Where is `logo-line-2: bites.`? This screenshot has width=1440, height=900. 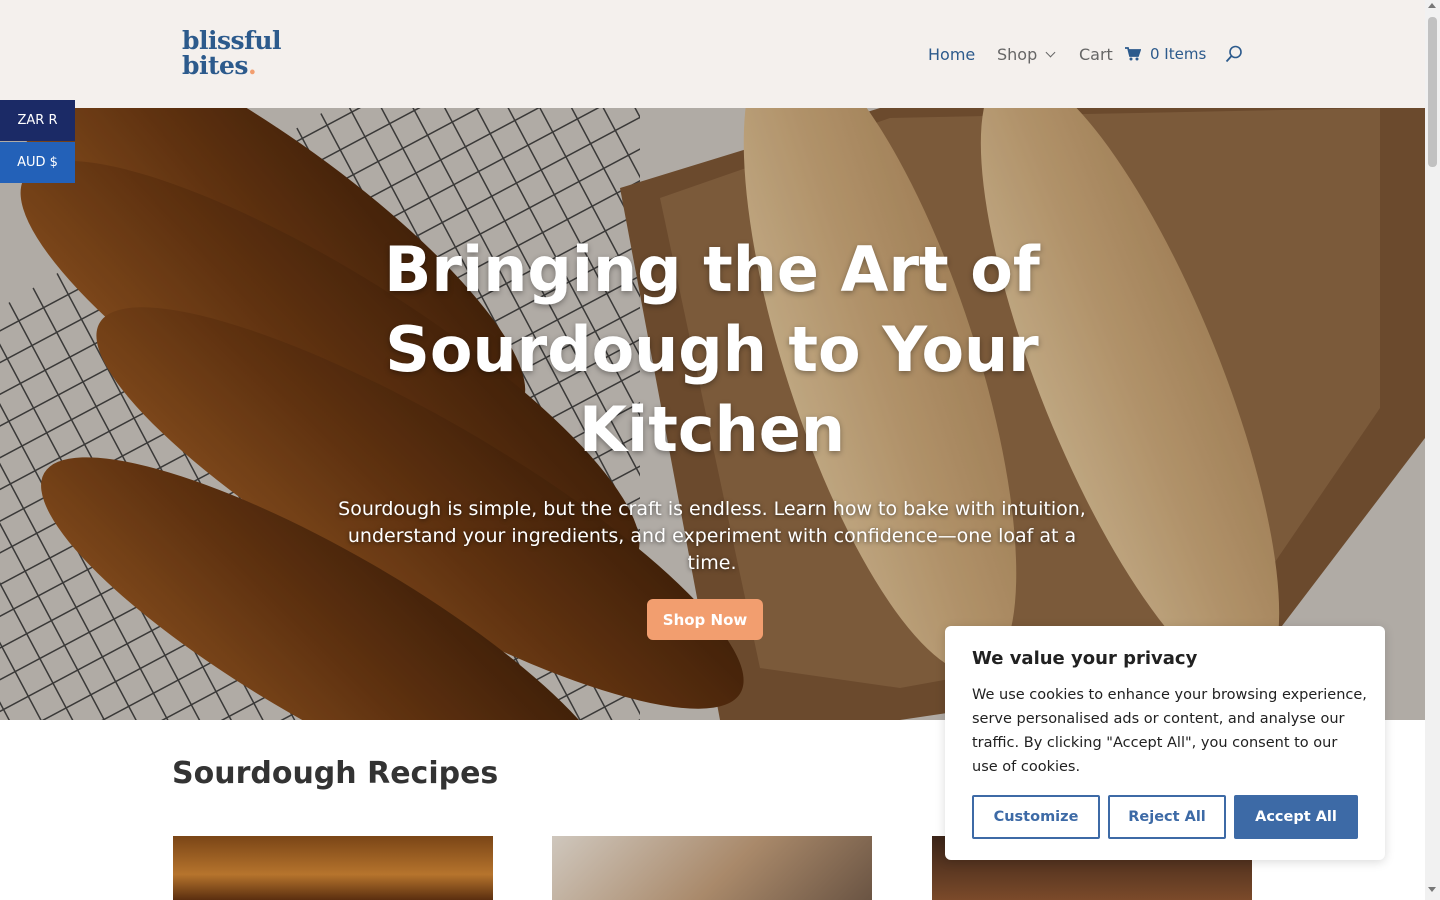 logo-line-2: bites. is located at coordinates (237, 65).